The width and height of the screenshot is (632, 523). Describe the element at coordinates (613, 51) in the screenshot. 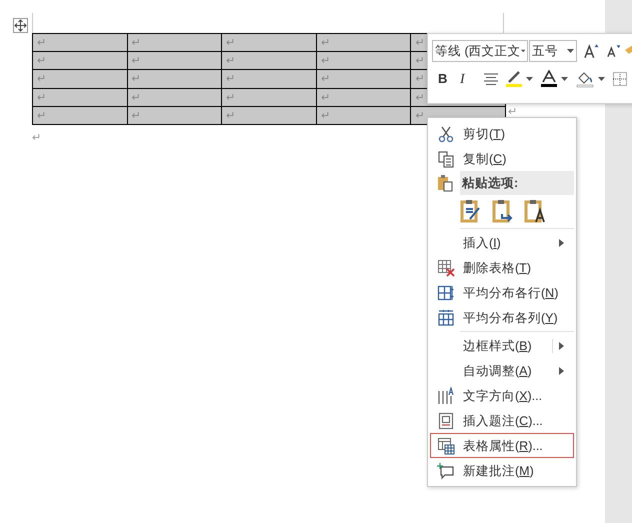

I see `shrink-font-icon` at that location.